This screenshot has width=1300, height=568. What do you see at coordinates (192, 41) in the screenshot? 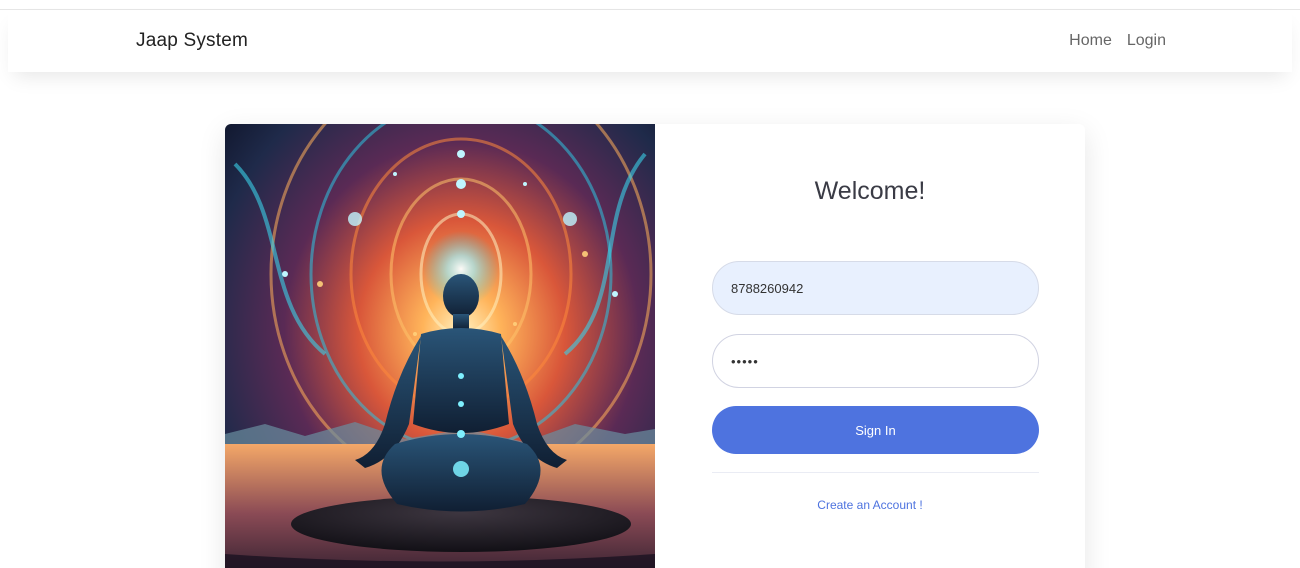
I see `brand-link: Jaap System` at bounding box center [192, 41].